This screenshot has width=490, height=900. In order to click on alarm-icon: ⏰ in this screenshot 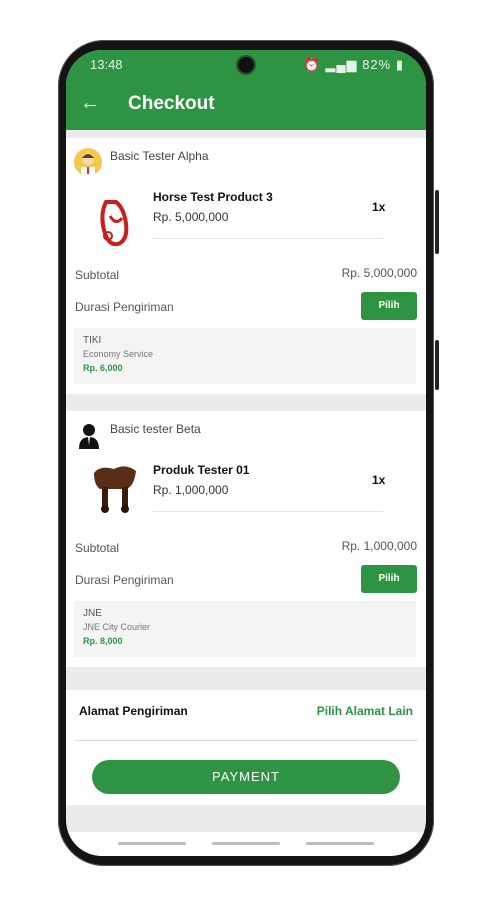, I will do `click(312, 64)`.